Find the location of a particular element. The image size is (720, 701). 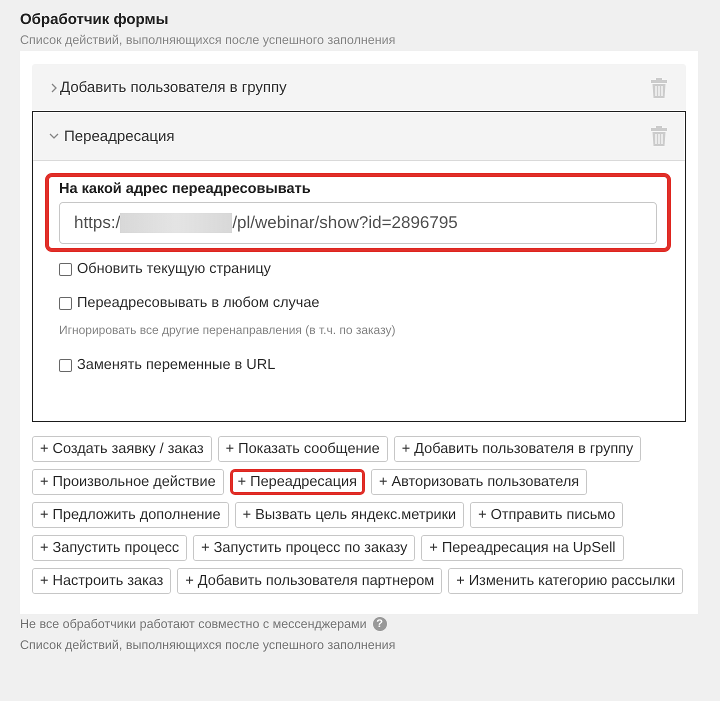

checkbox-label: Переадресовывать в любом случае is located at coordinates (198, 303).